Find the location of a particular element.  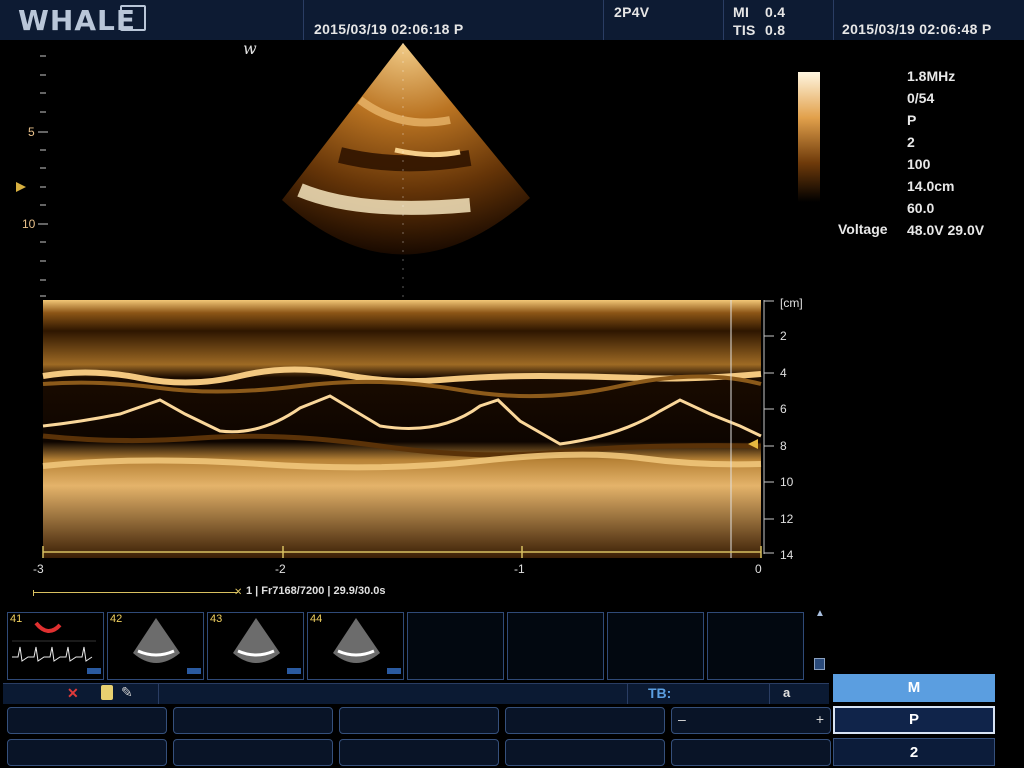

clock-cell: 2015/03/19 02:06:48 P is located at coordinates (929, 20).